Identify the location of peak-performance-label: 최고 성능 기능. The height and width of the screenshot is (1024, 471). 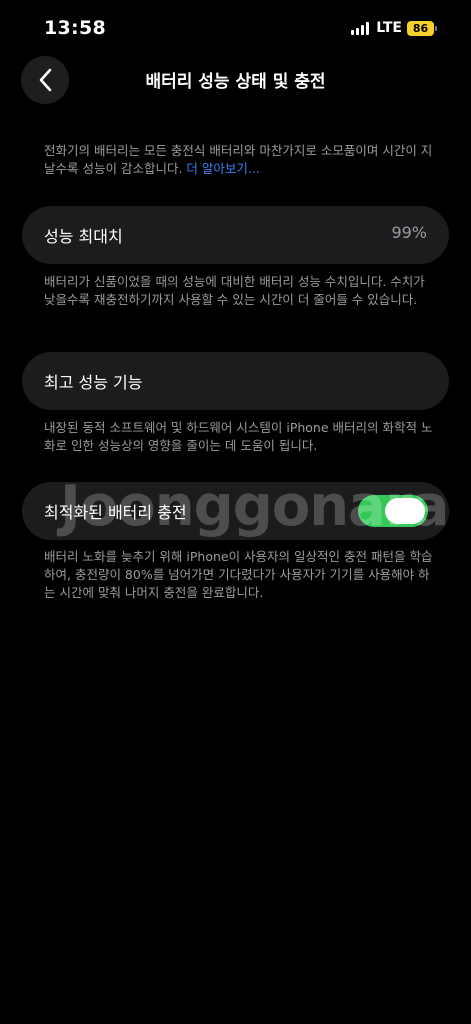
(93, 382).